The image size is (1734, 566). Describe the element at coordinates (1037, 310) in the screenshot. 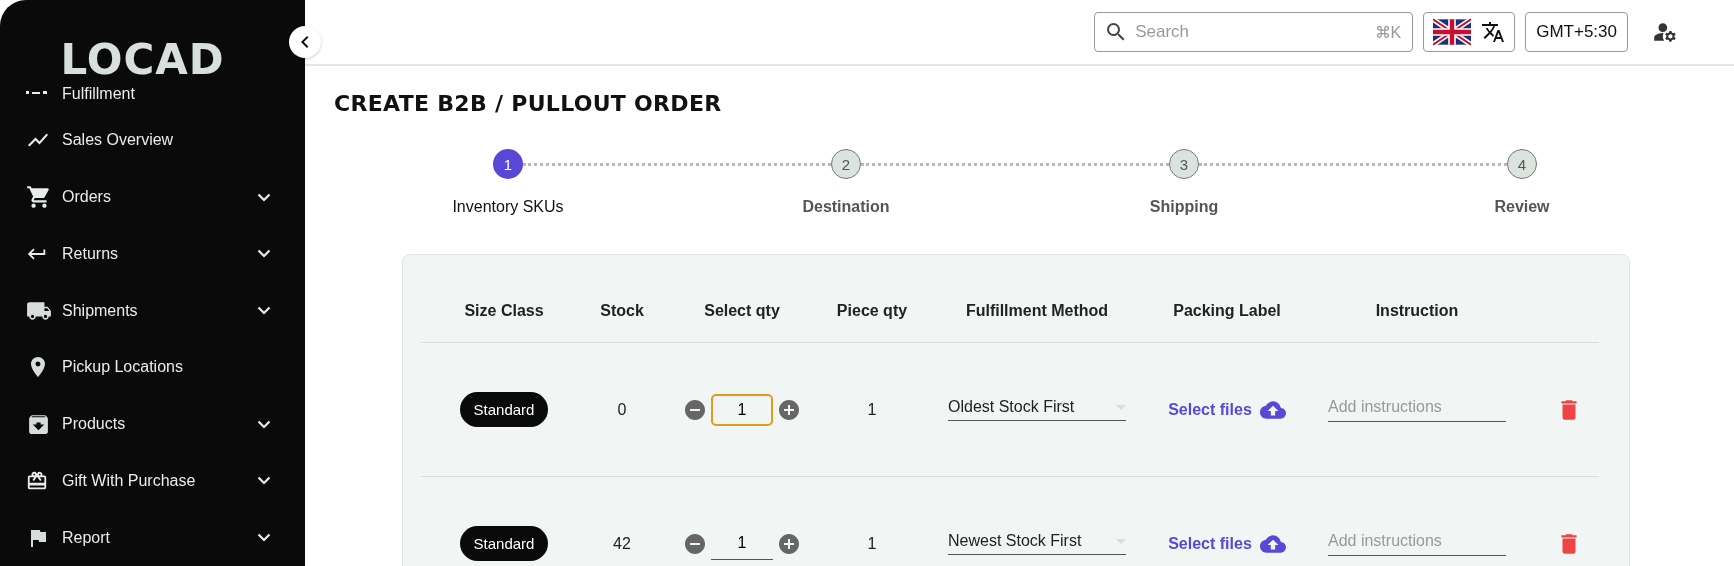

I see `column-header: Fulfillment Method` at that location.